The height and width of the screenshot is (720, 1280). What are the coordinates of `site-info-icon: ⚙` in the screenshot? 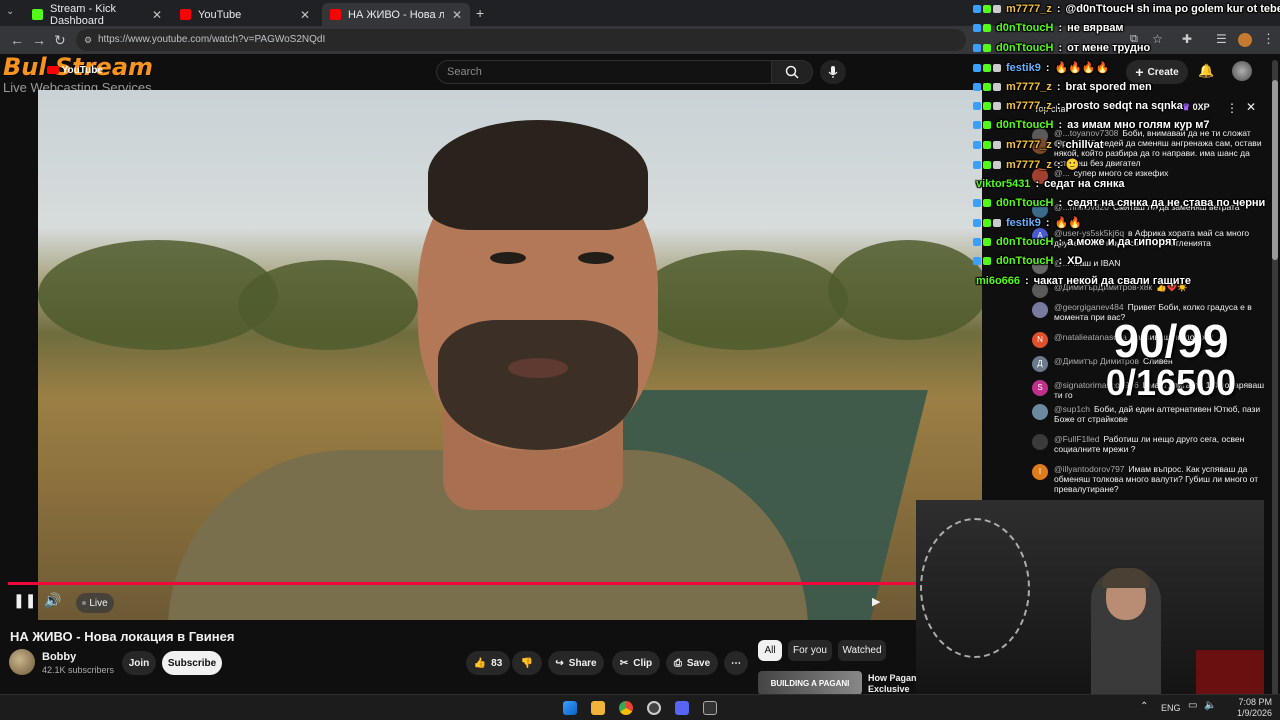 It's located at (88, 40).